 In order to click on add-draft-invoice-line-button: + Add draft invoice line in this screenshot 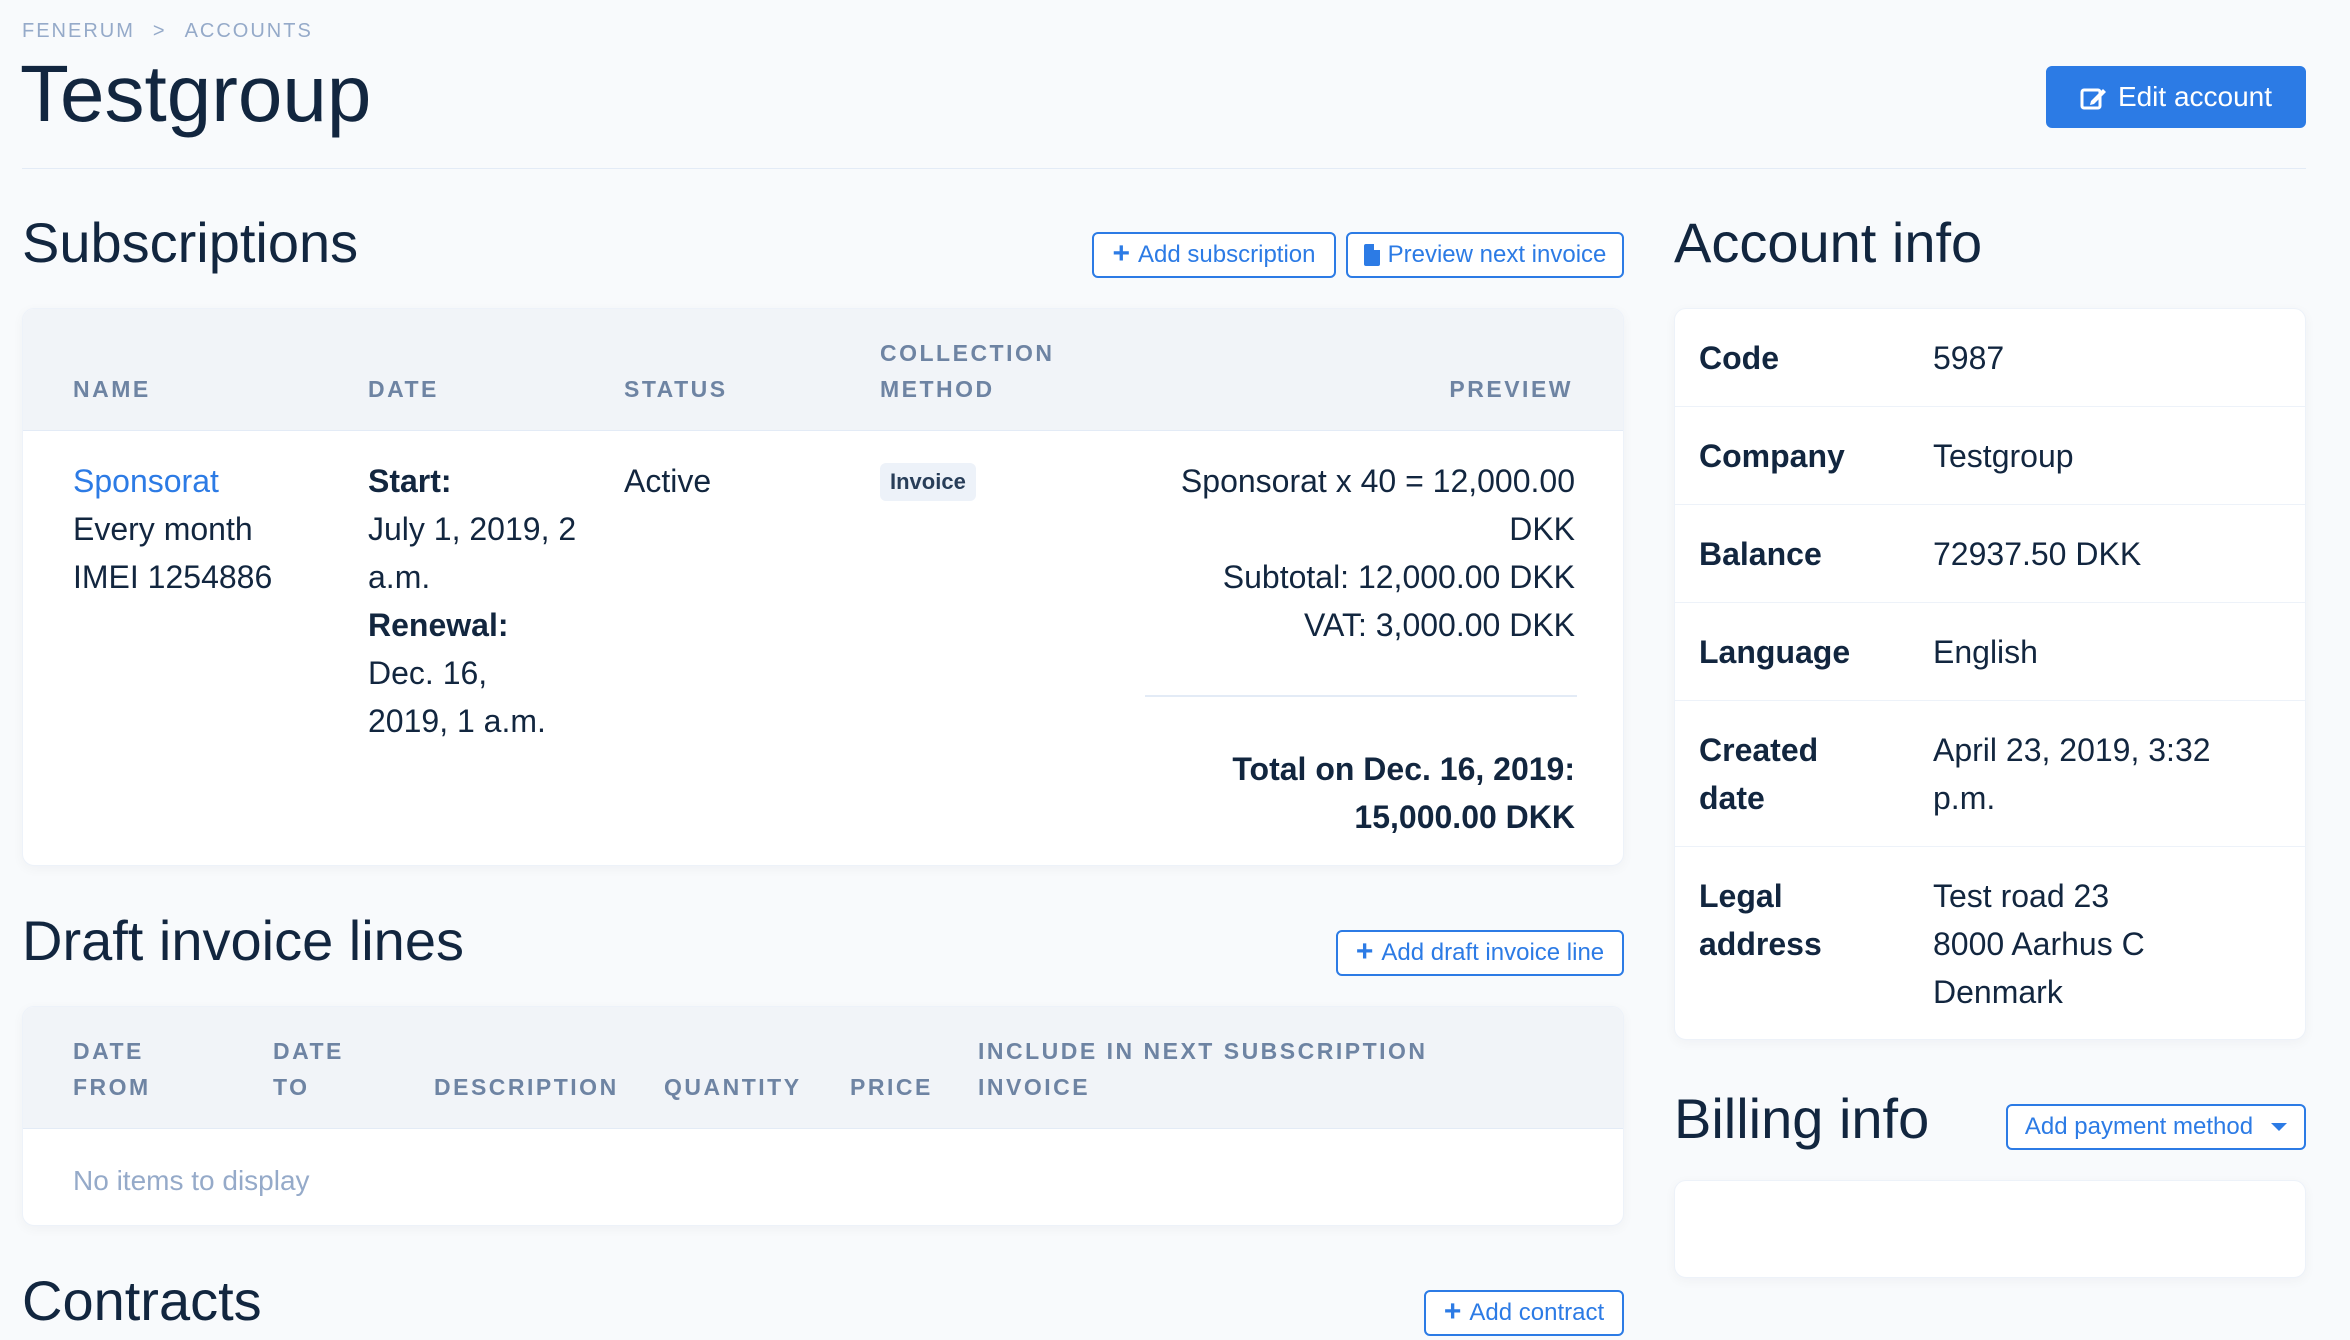, I will do `click(1480, 953)`.